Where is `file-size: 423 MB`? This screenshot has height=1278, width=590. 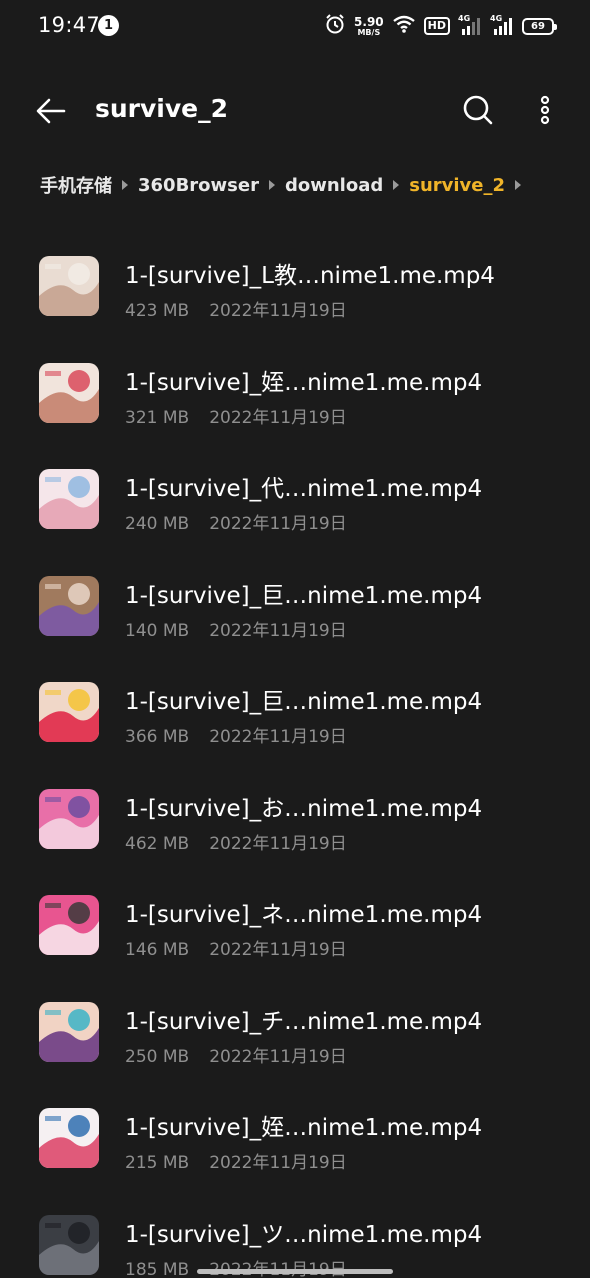
file-size: 423 MB is located at coordinates (157, 311).